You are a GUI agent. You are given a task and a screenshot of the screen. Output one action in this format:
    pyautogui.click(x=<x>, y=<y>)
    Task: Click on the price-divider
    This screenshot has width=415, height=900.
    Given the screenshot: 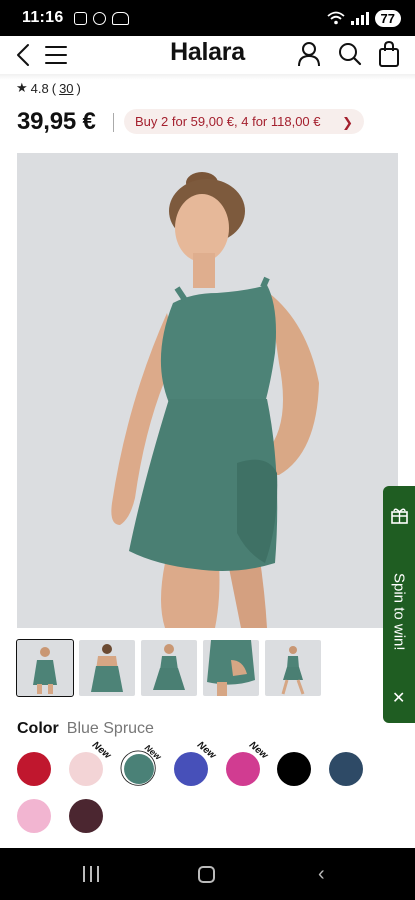 What is the action you would take?
    pyautogui.click(x=113, y=122)
    